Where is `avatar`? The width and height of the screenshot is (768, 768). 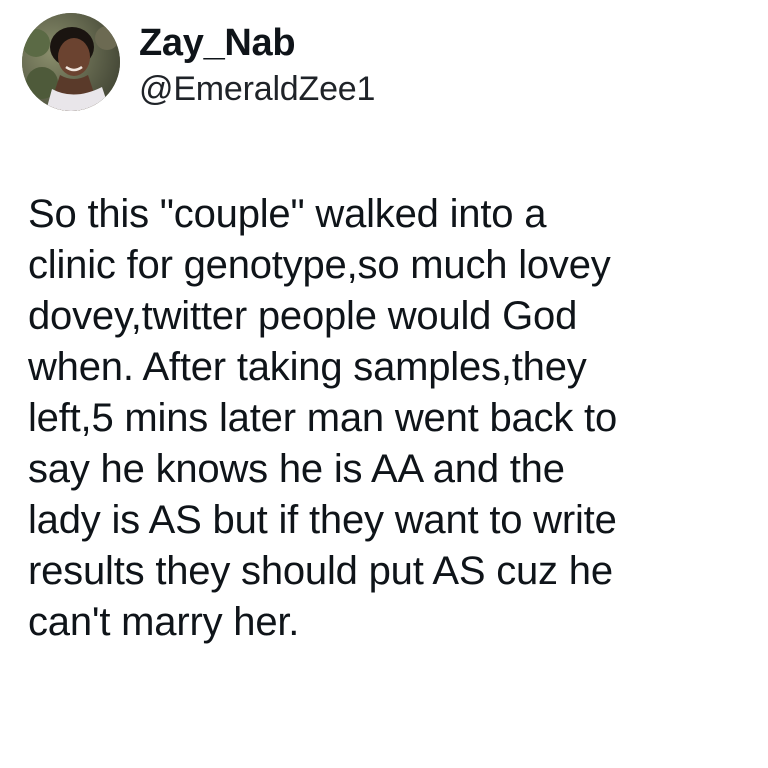 avatar is located at coordinates (71, 62).